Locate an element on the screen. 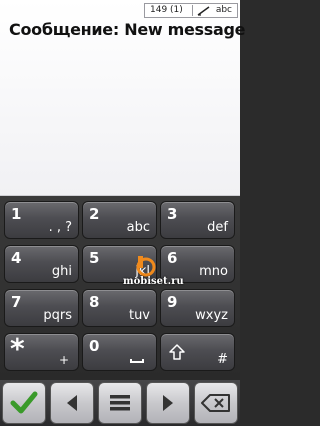 This screenshot has width=320, height=426. key-0: 0 is located at coordinates (119, 352).